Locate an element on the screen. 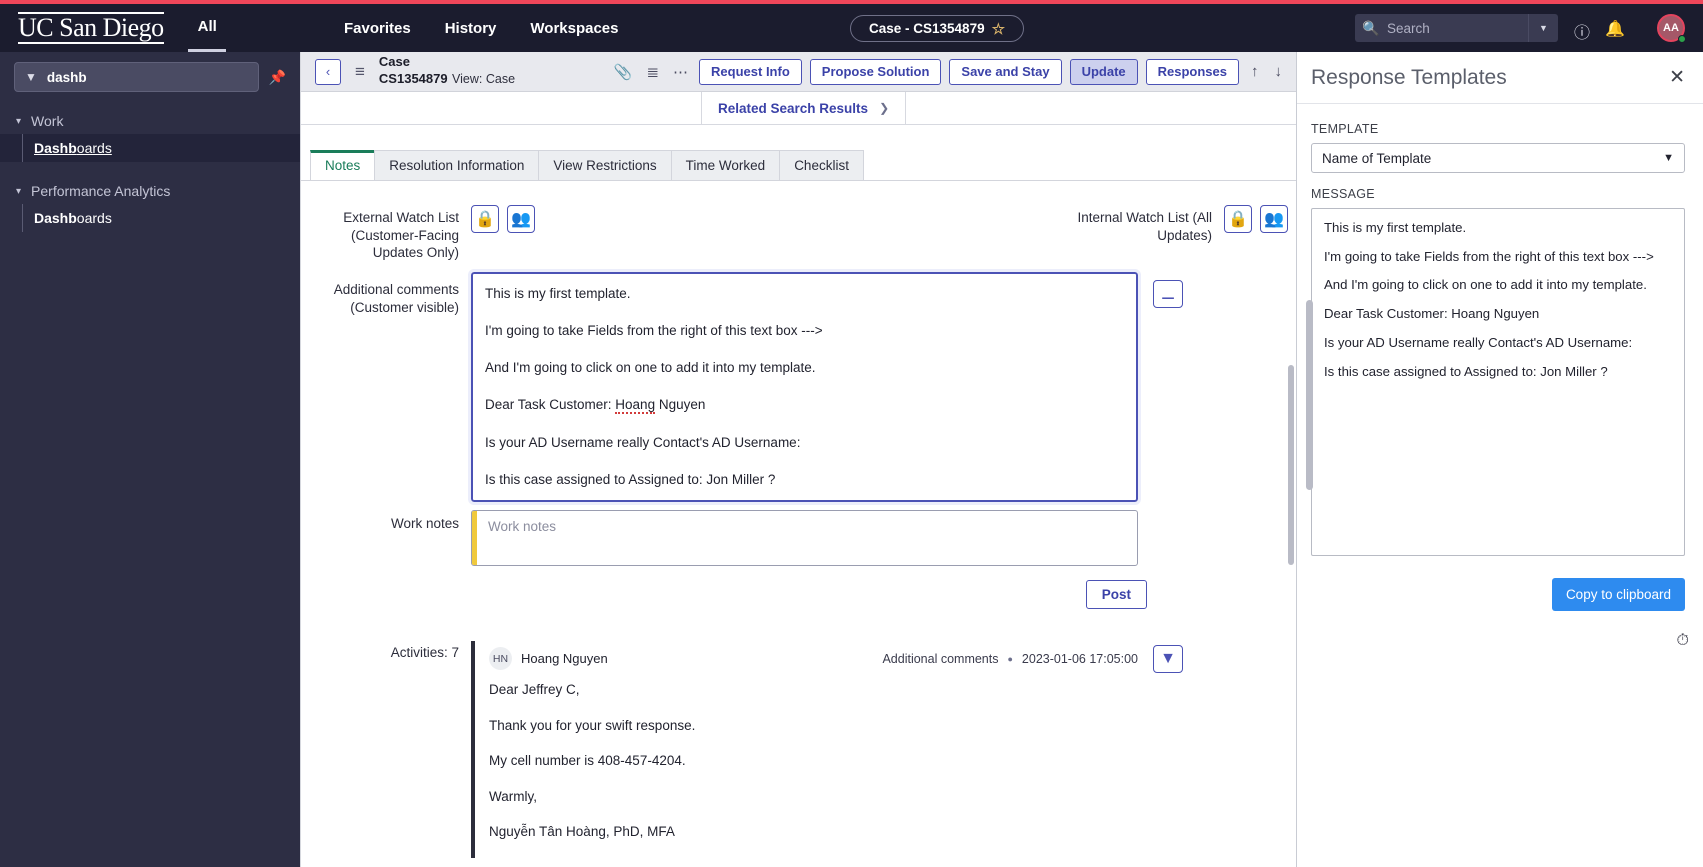 This screenshot has width=1703, height=867. arrow-up-icon: ↑ is located at coordinates (1255, 71).